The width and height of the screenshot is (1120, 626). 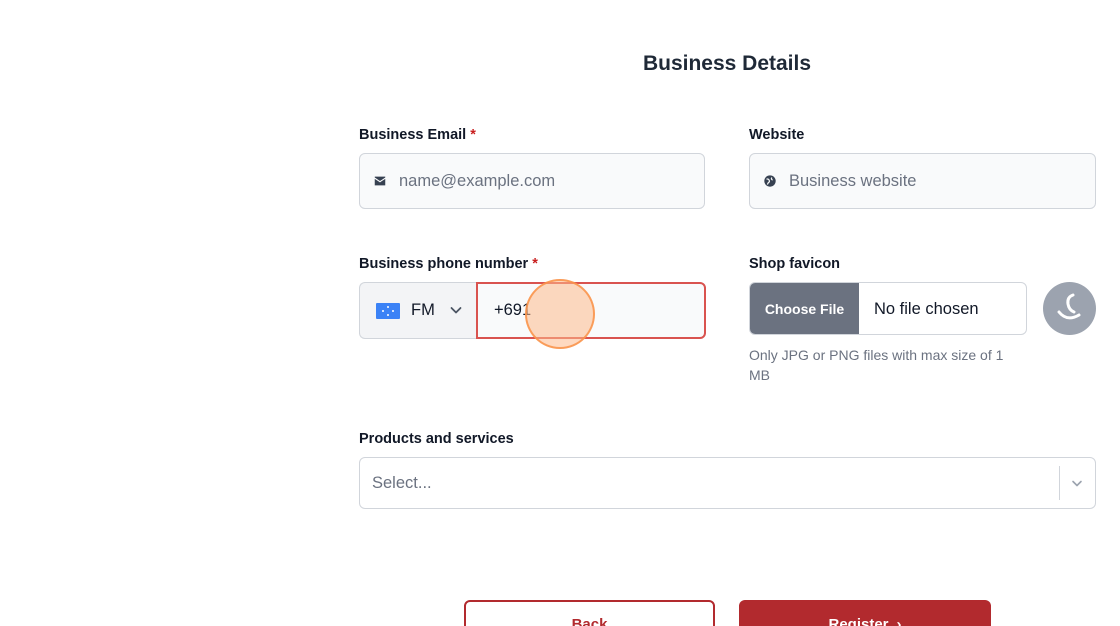 I want to click on business-email-label-text: Business Email, so click(x=413, y=135).